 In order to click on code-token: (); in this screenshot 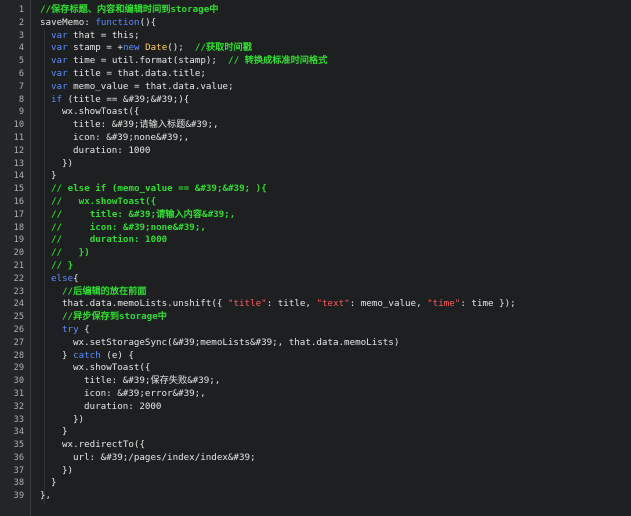, I will do `click(181, 48)`.